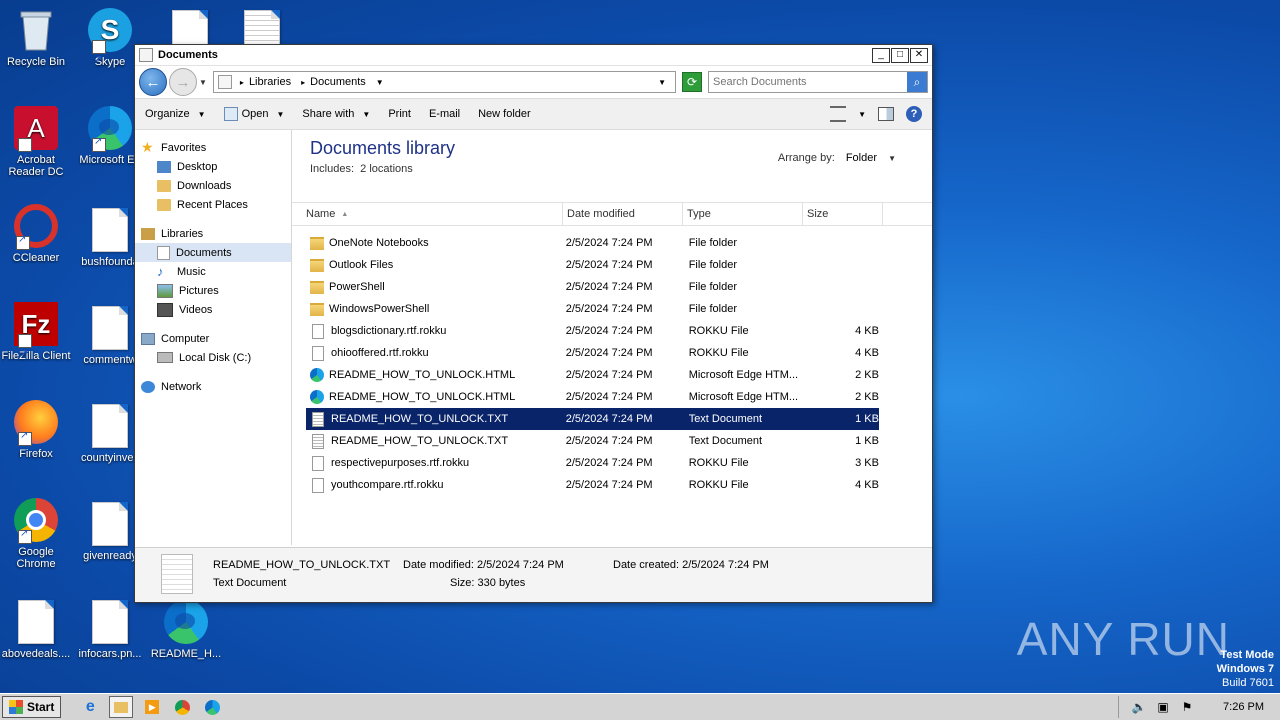  I want to click on refresh-button: ⟳, so click(692, 82).